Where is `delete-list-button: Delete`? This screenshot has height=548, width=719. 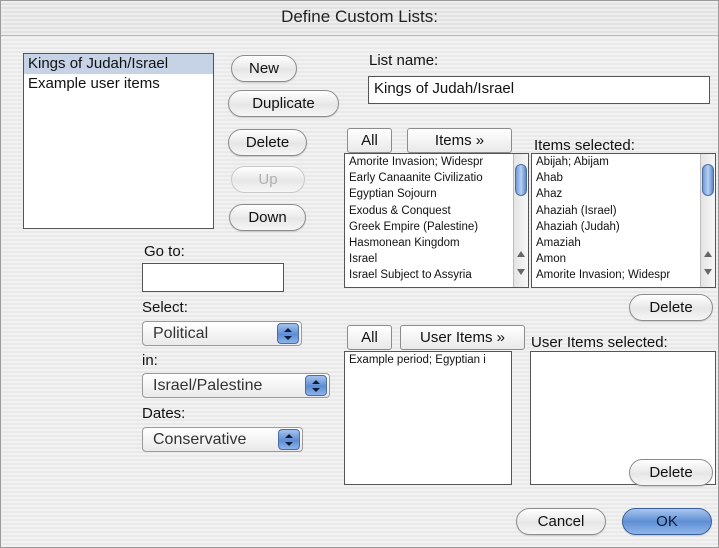 delete-list-button: Delete is located at coordinates (267, 142).